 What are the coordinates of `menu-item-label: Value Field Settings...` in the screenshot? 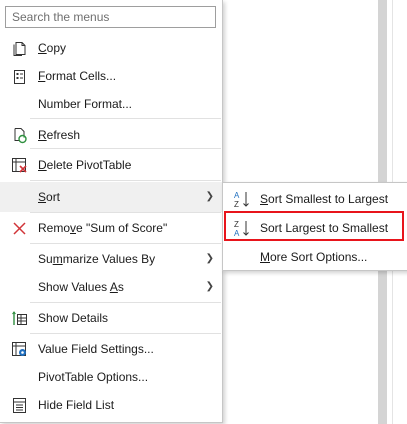 It's located at (96, 349).